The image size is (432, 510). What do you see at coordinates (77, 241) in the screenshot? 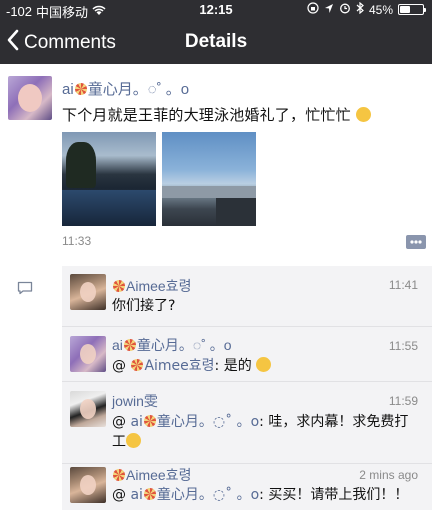
I see `post-timestamp: 11:33` at bounding box center [77, 241].